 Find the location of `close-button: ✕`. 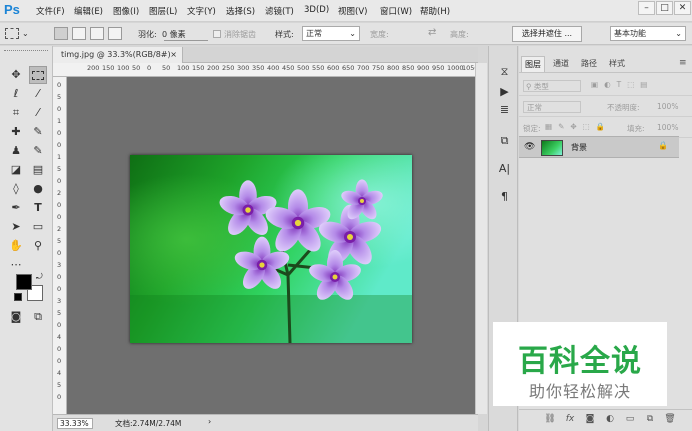

close-button: ✕ is located at coordinates (682, 8).